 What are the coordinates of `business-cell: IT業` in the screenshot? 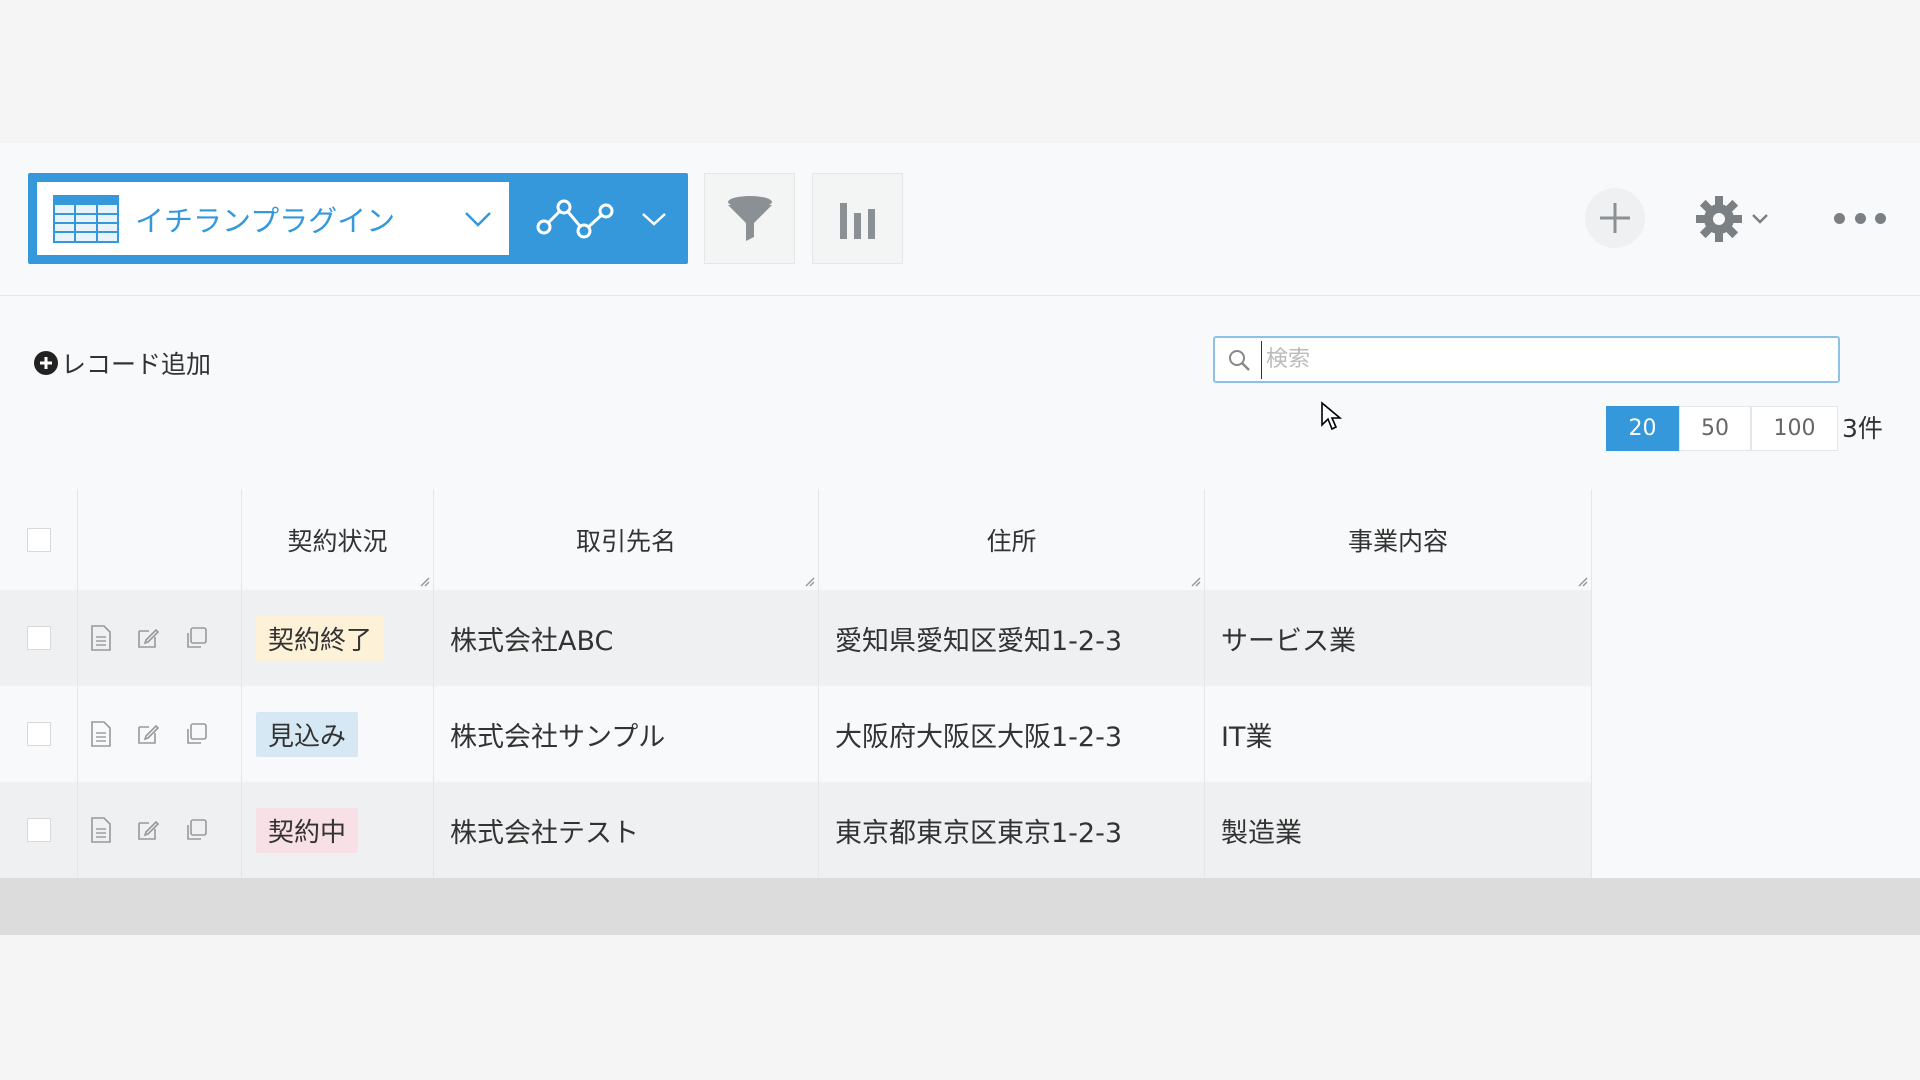 It's located at (1398, 734).